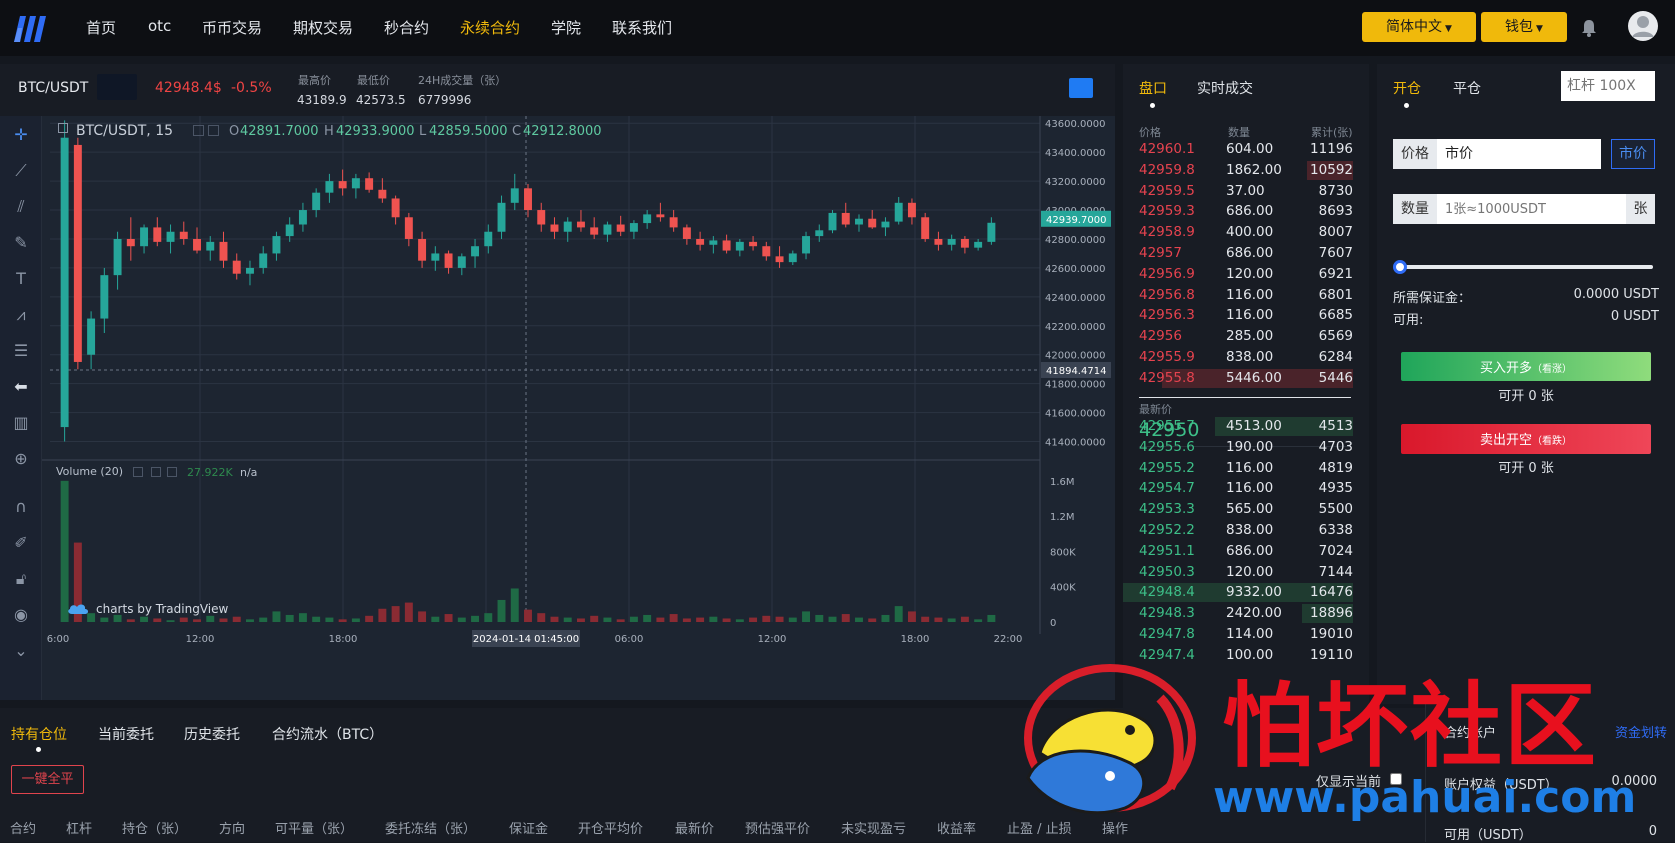 The width and height of the screenshot is (1675, 843). Describe the element at coordinates (566, 27) in the screenshot. I see `nav-academy: 学院` at that location.